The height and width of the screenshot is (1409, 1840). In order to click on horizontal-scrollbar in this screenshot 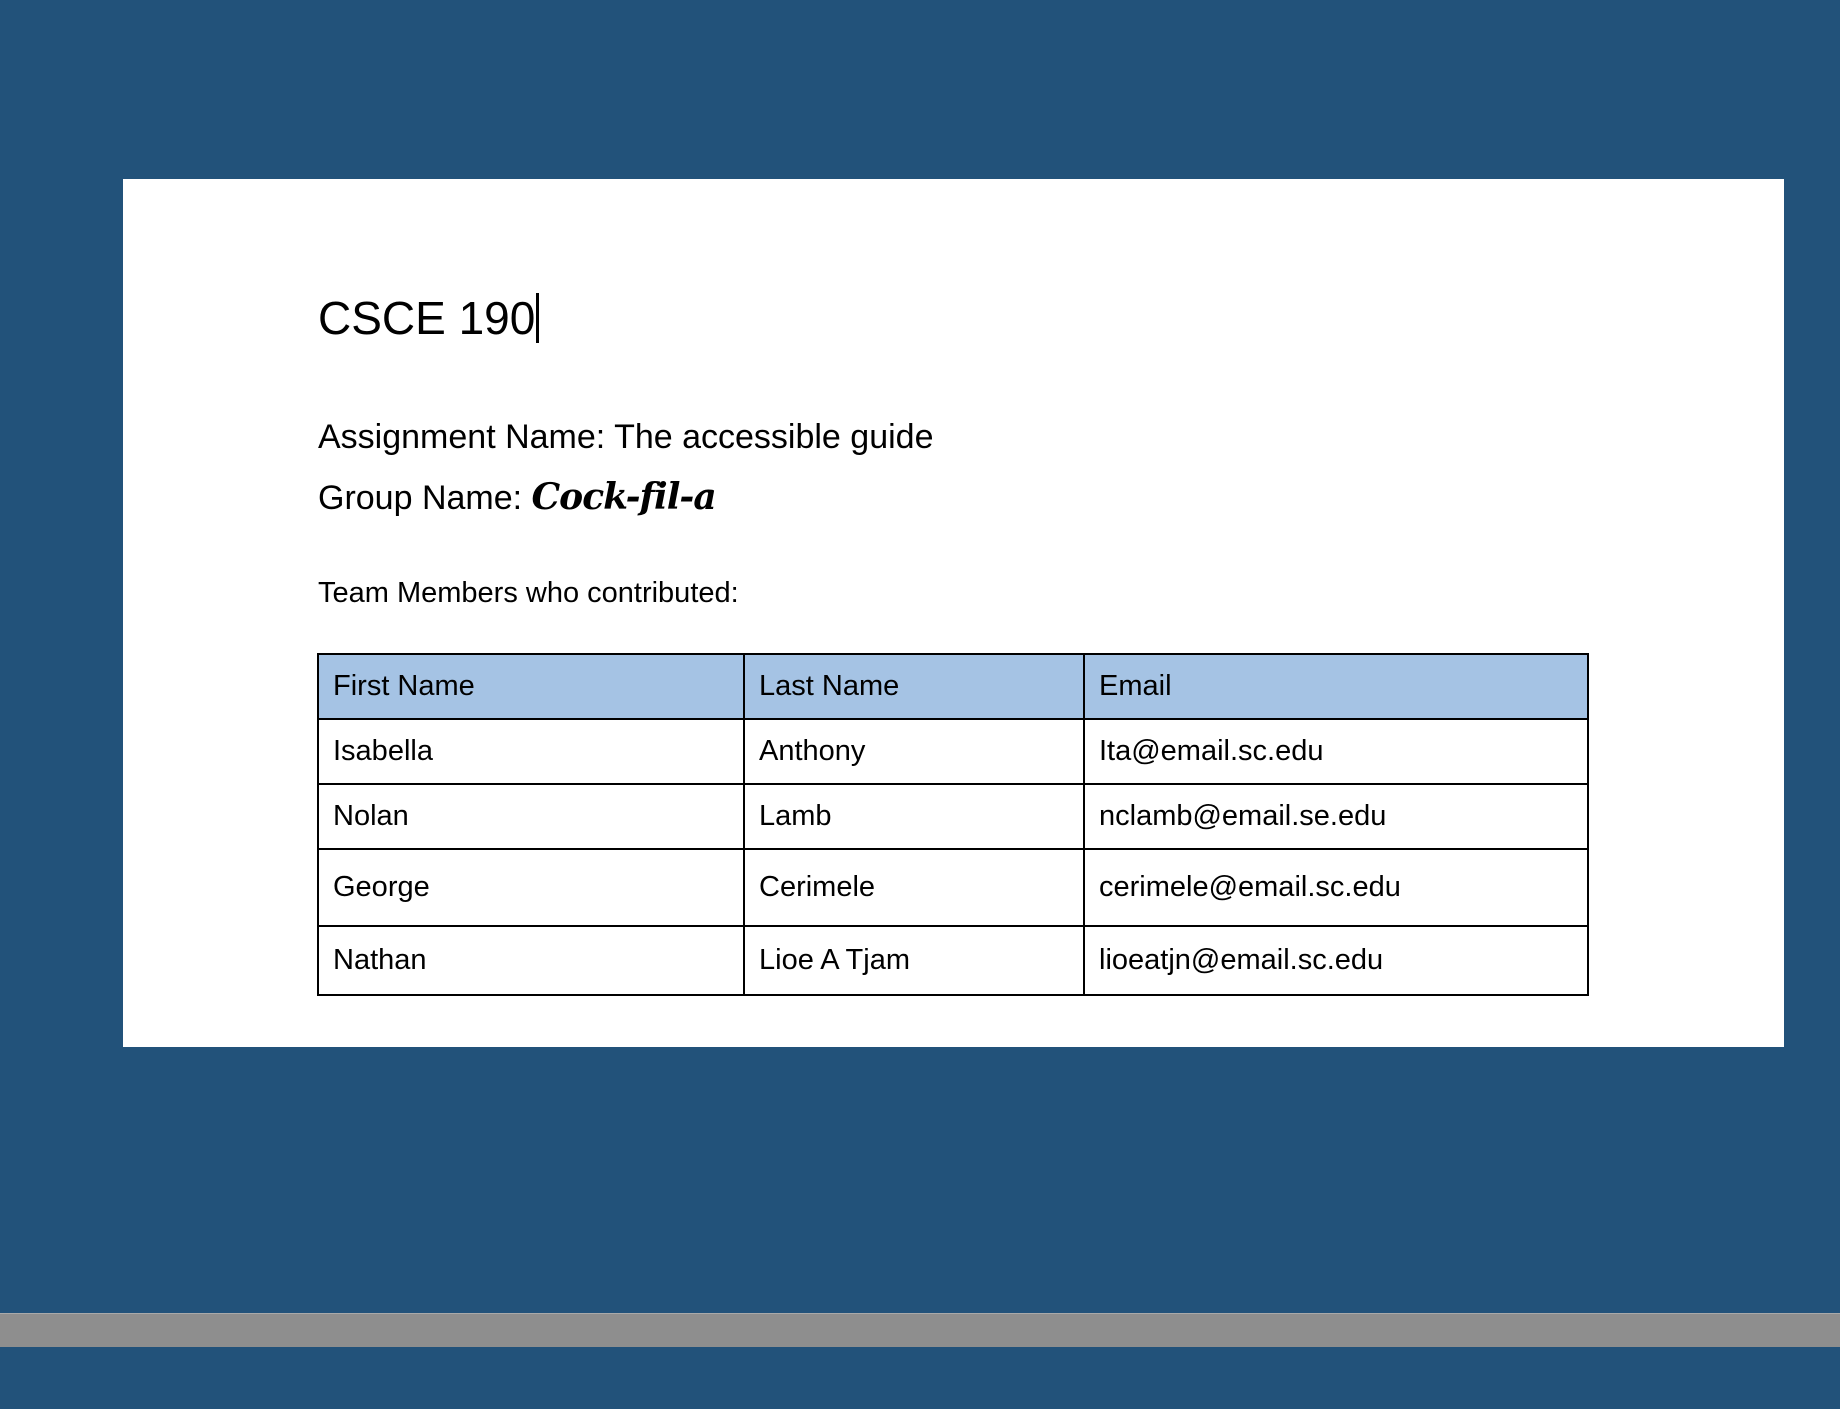, I will do `click(920, 1330)`.